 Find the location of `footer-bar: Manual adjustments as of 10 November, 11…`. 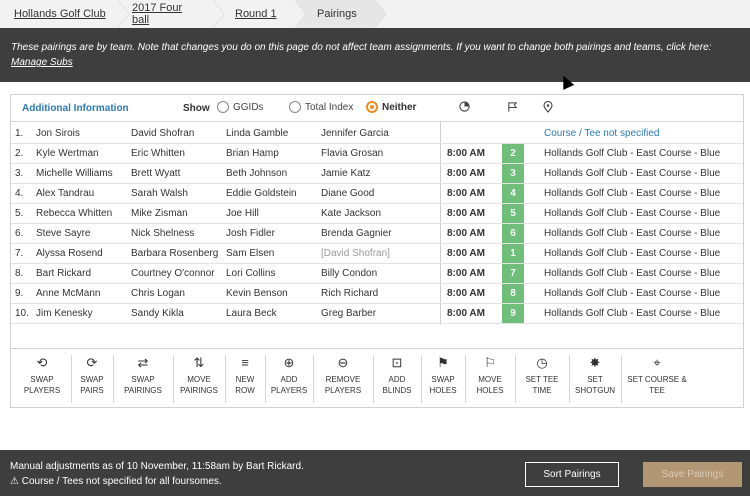

footer-bar: Manual adjustments as of 10 November, 11… is located at coordinates (375, 473).